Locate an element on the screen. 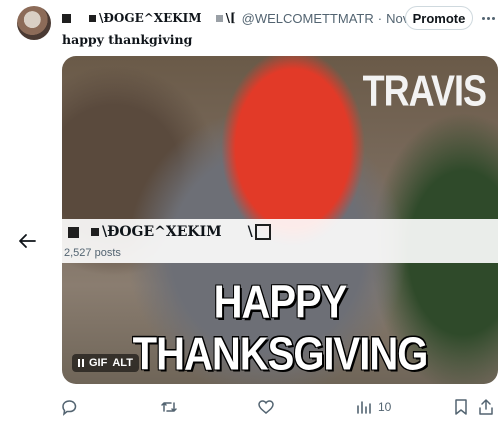 The height and width of the screenshot is (426, 500). bookmark-button is located at coordinates (461, 407).